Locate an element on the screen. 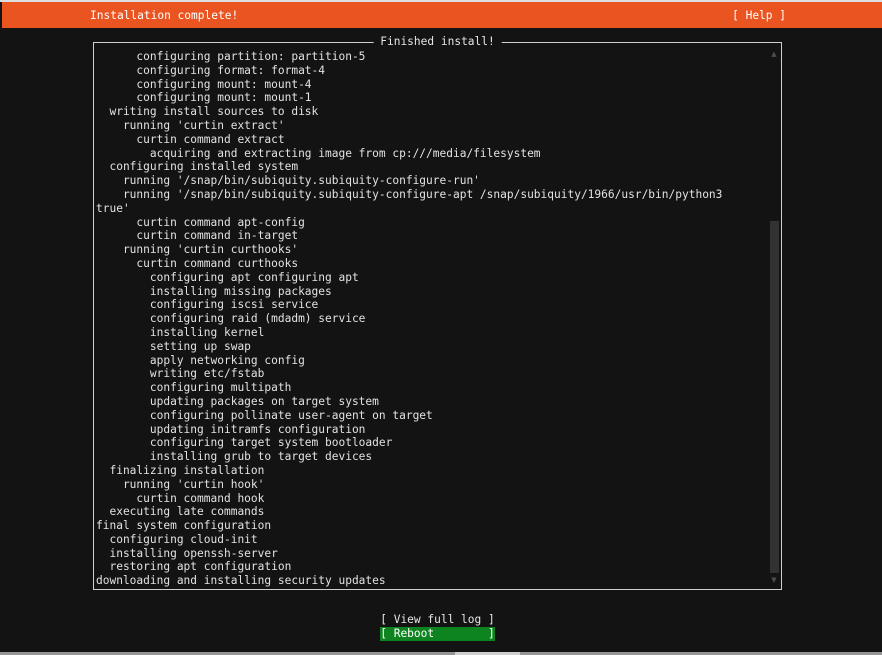 This screenshot has height=655, width=882. reboot-row: [ Reboot ] is located at coordinates (437, 634).